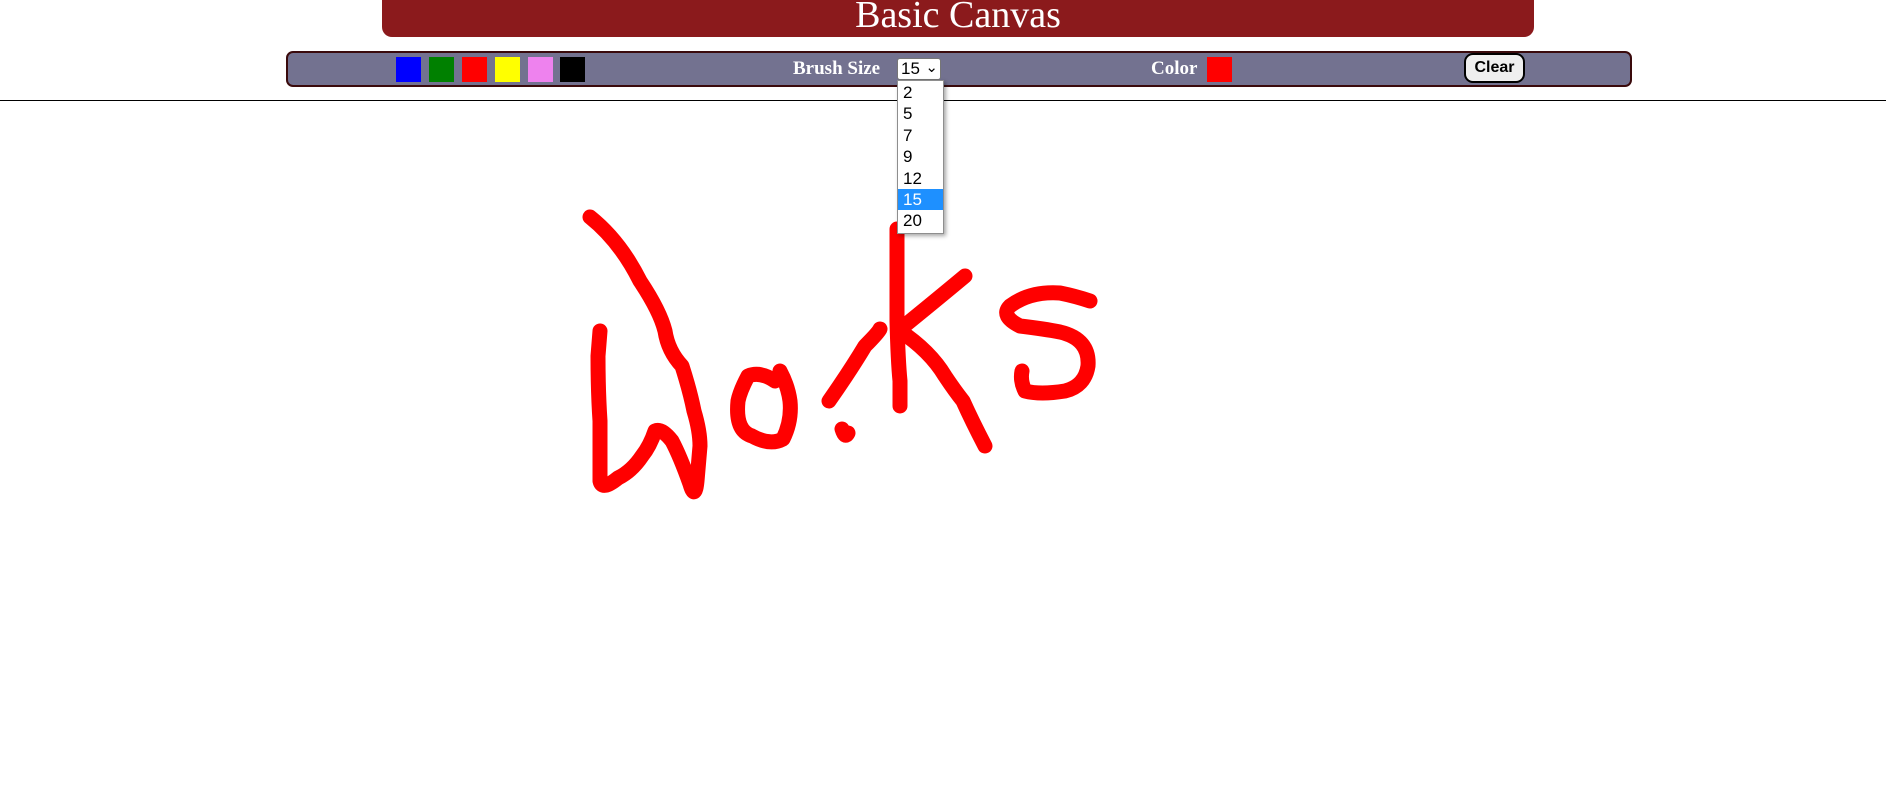 The height and width of the screenshot is (794, 1886). Describe the element at coordinates (920, 178) in the screenshot. I see `brush-size-option: 12` at that location.